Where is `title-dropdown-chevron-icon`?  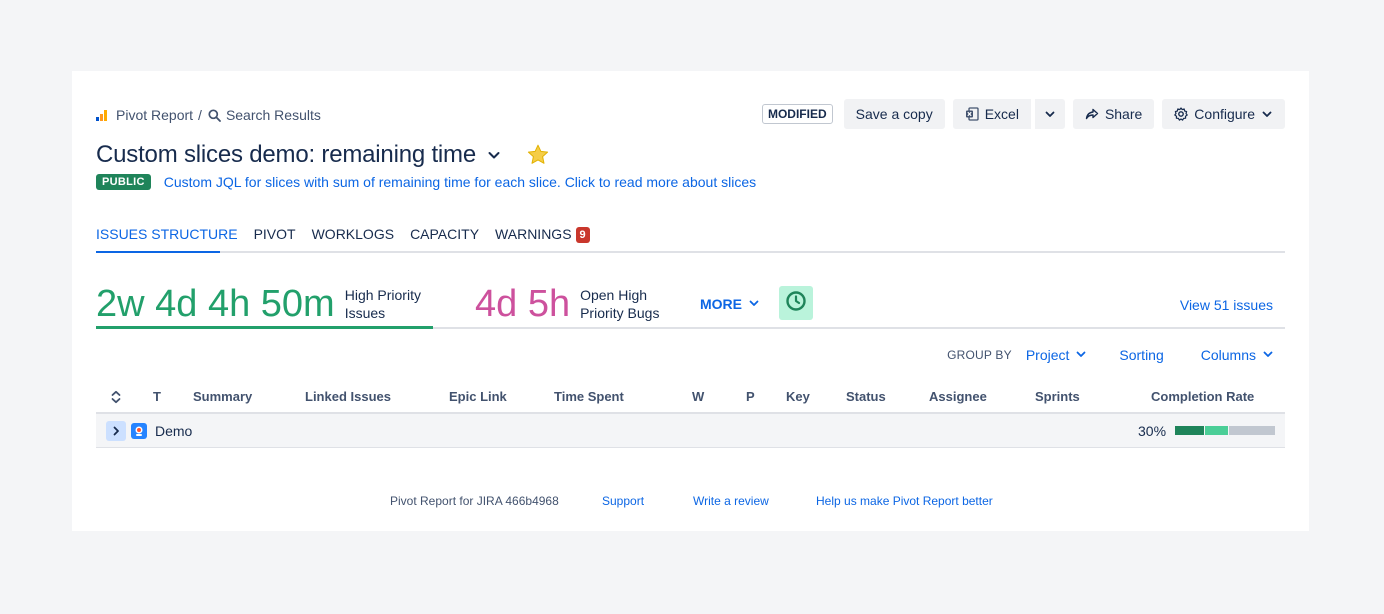
title-dropdown-chevron-icon is located at coordinates (494, 155).